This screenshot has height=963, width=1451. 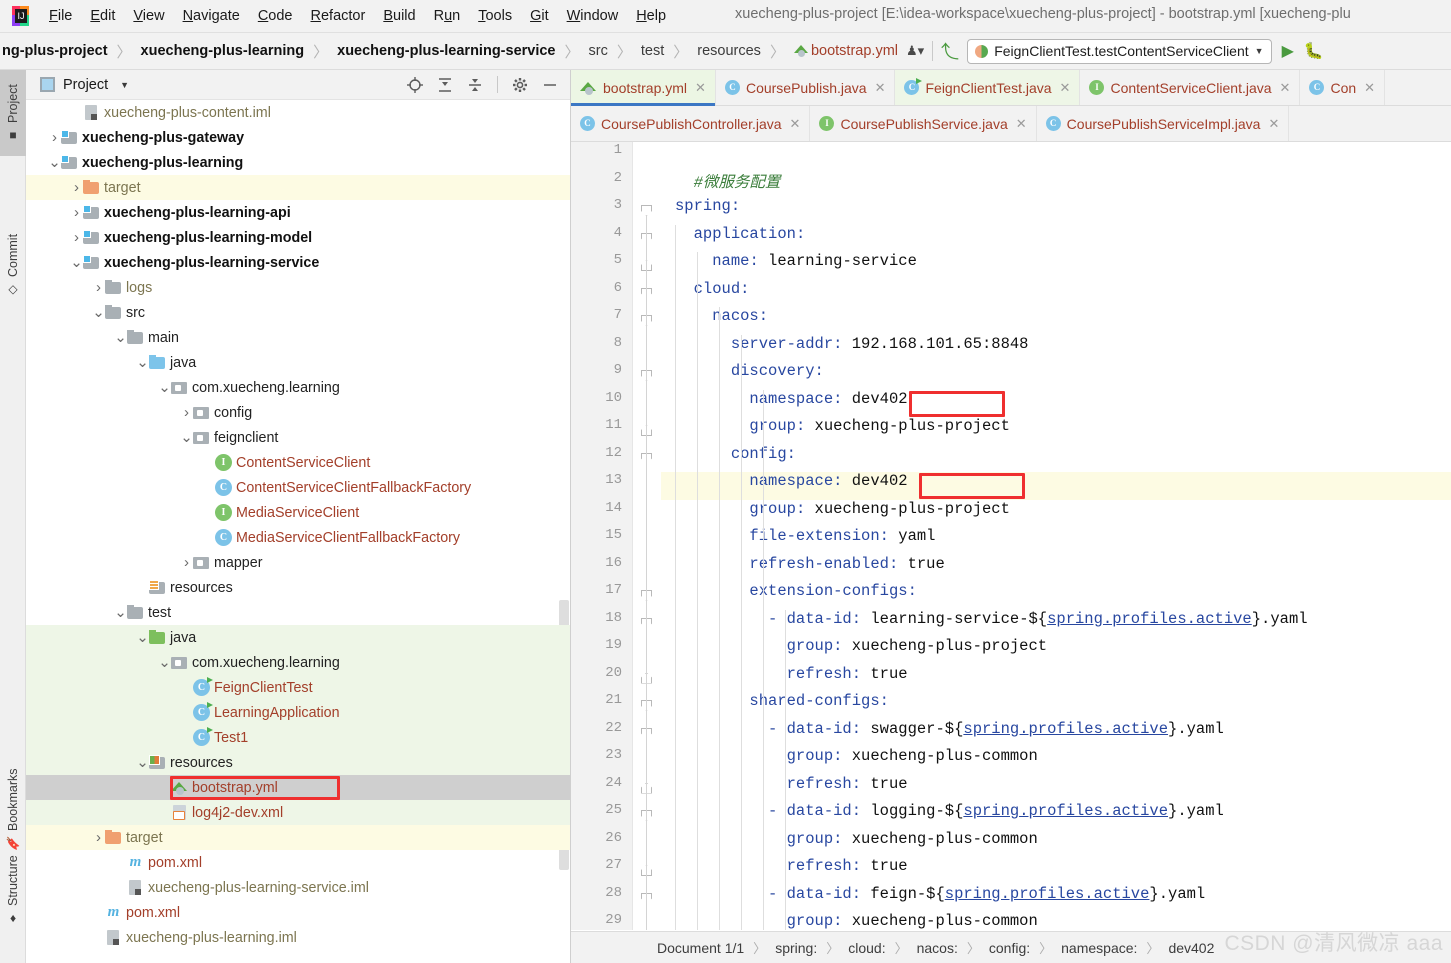 I want to click on tree-row: › mapper, so click(x=298, y=562).